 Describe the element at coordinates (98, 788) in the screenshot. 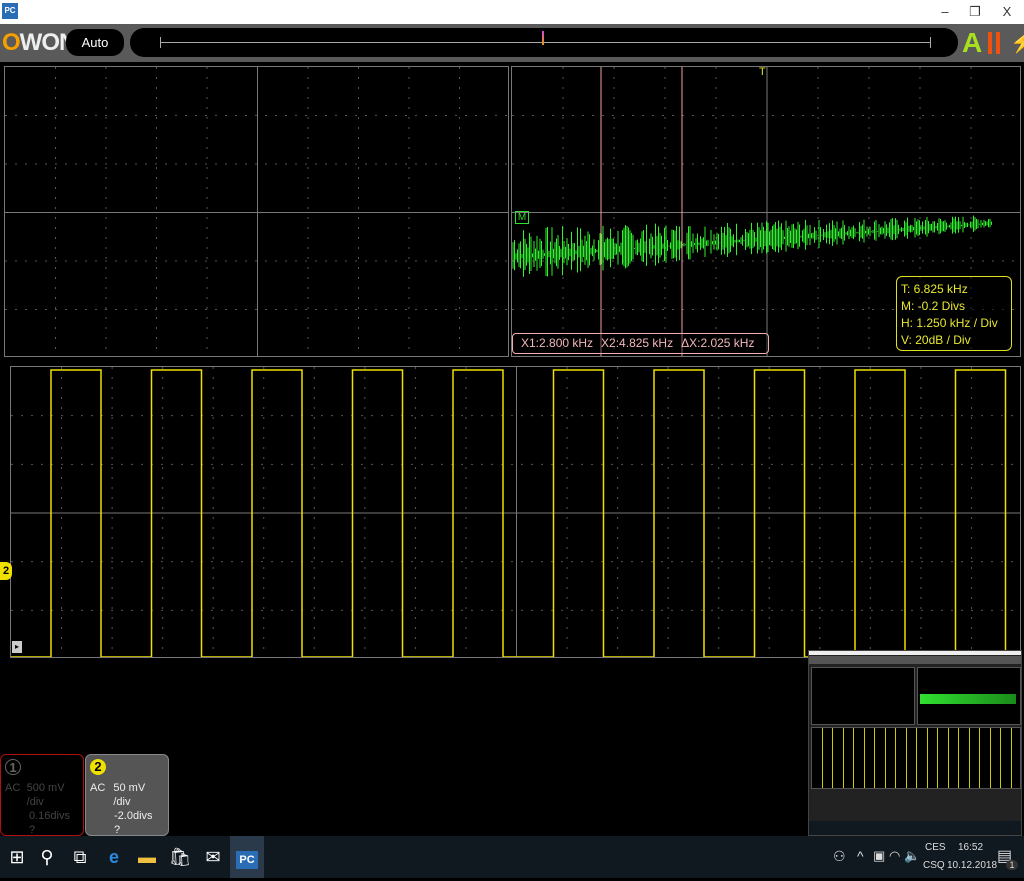

I see `ch2-coupling: AC` at that location.